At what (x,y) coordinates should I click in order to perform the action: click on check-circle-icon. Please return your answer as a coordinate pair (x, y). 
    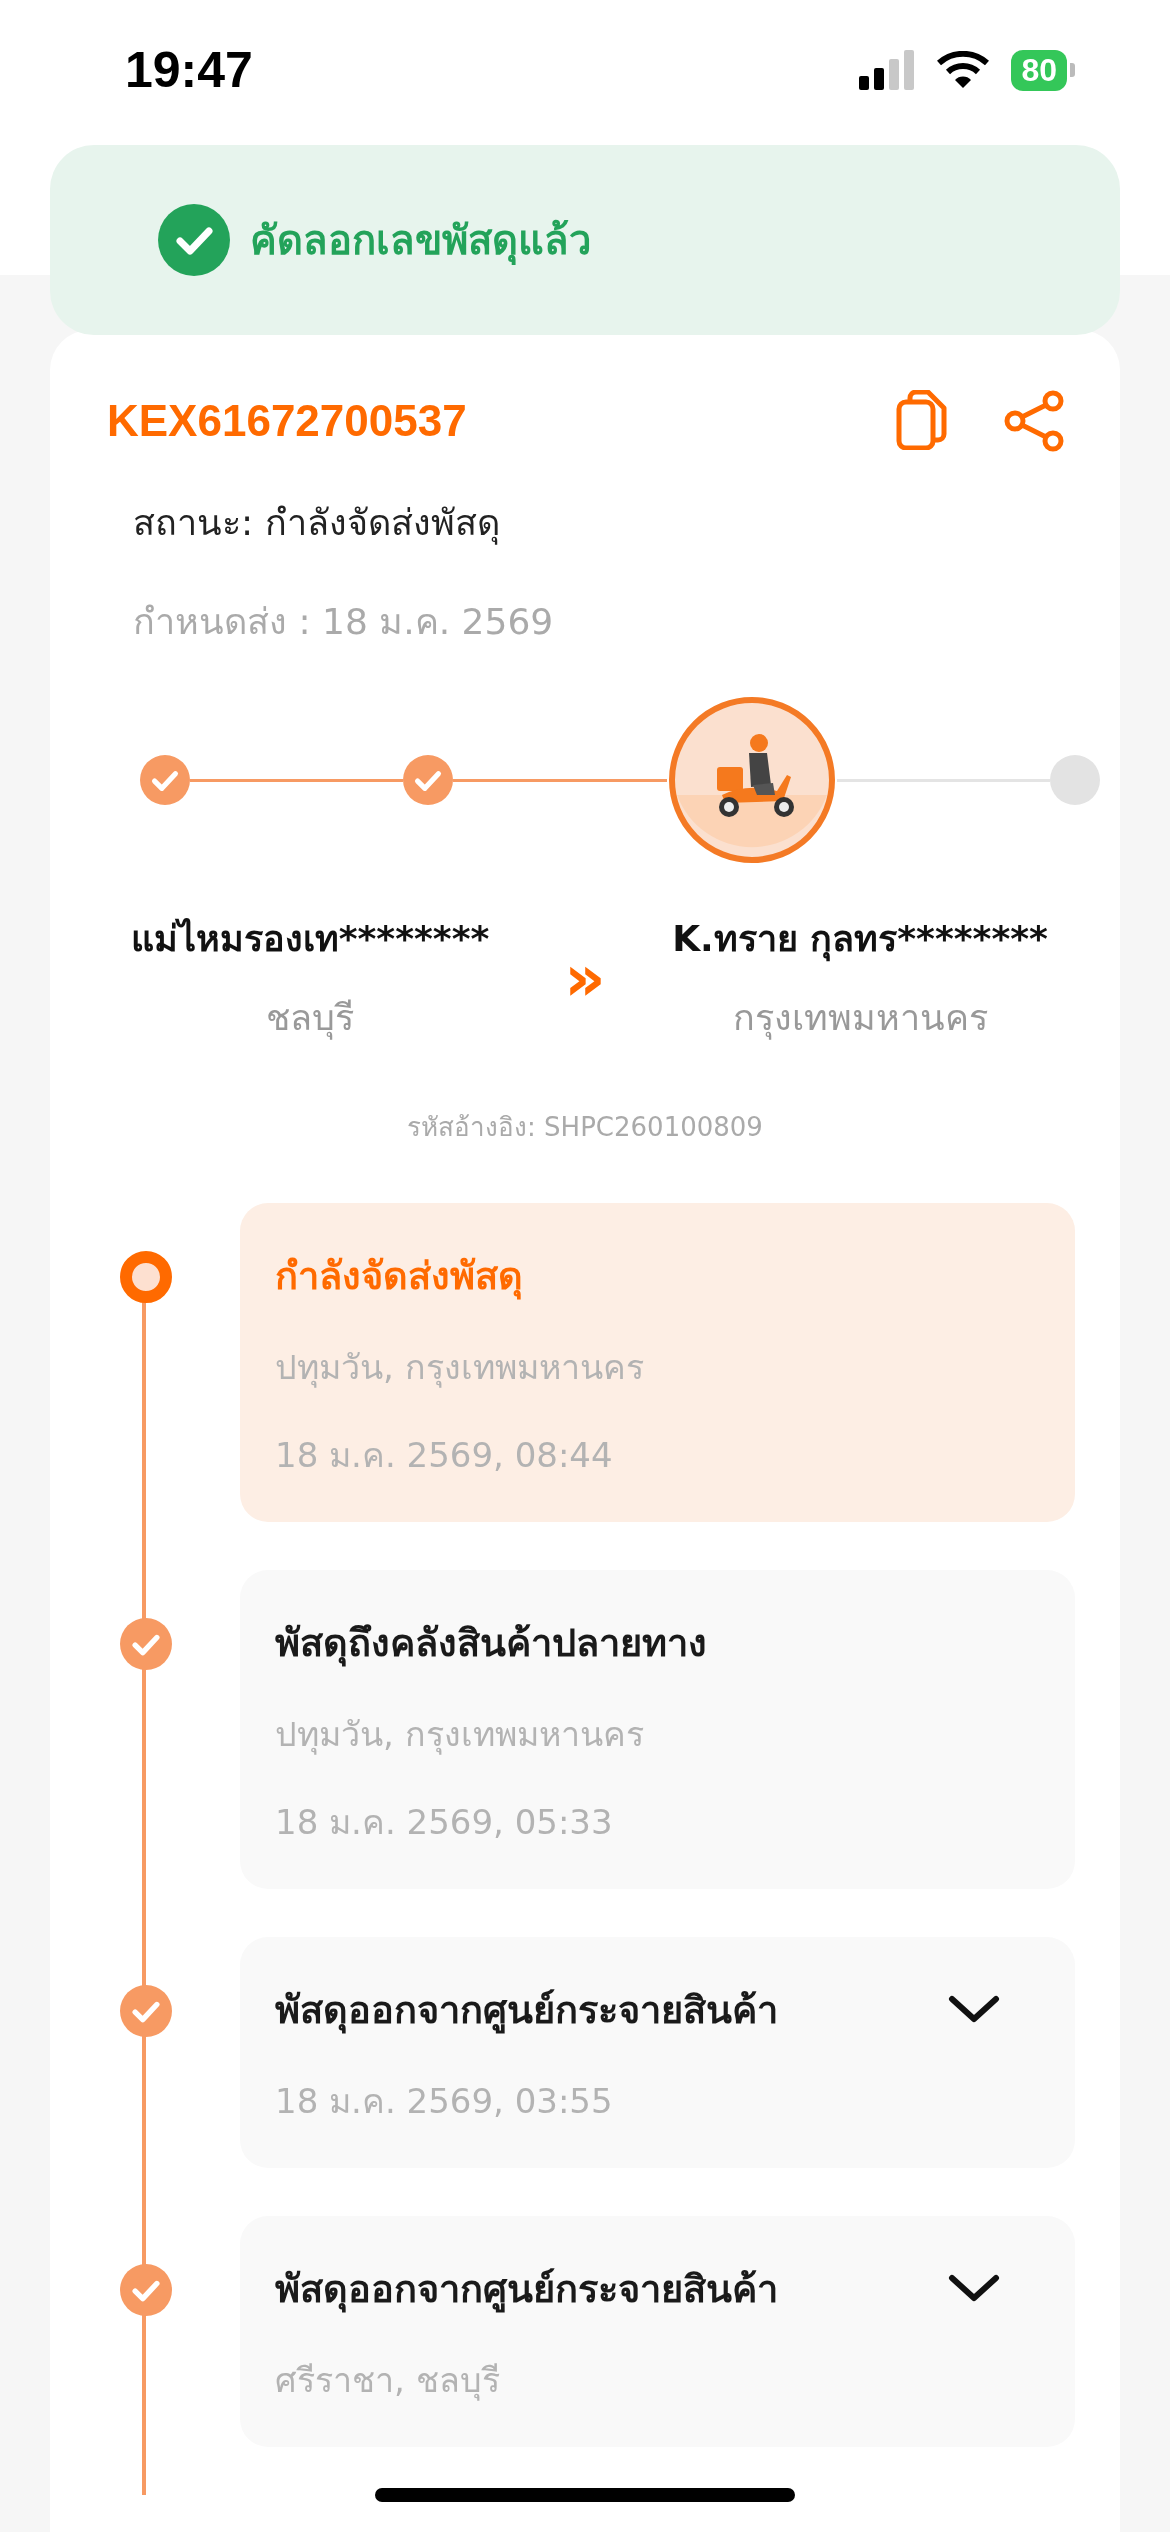
    Looking at the image, I should click on (194, 240).